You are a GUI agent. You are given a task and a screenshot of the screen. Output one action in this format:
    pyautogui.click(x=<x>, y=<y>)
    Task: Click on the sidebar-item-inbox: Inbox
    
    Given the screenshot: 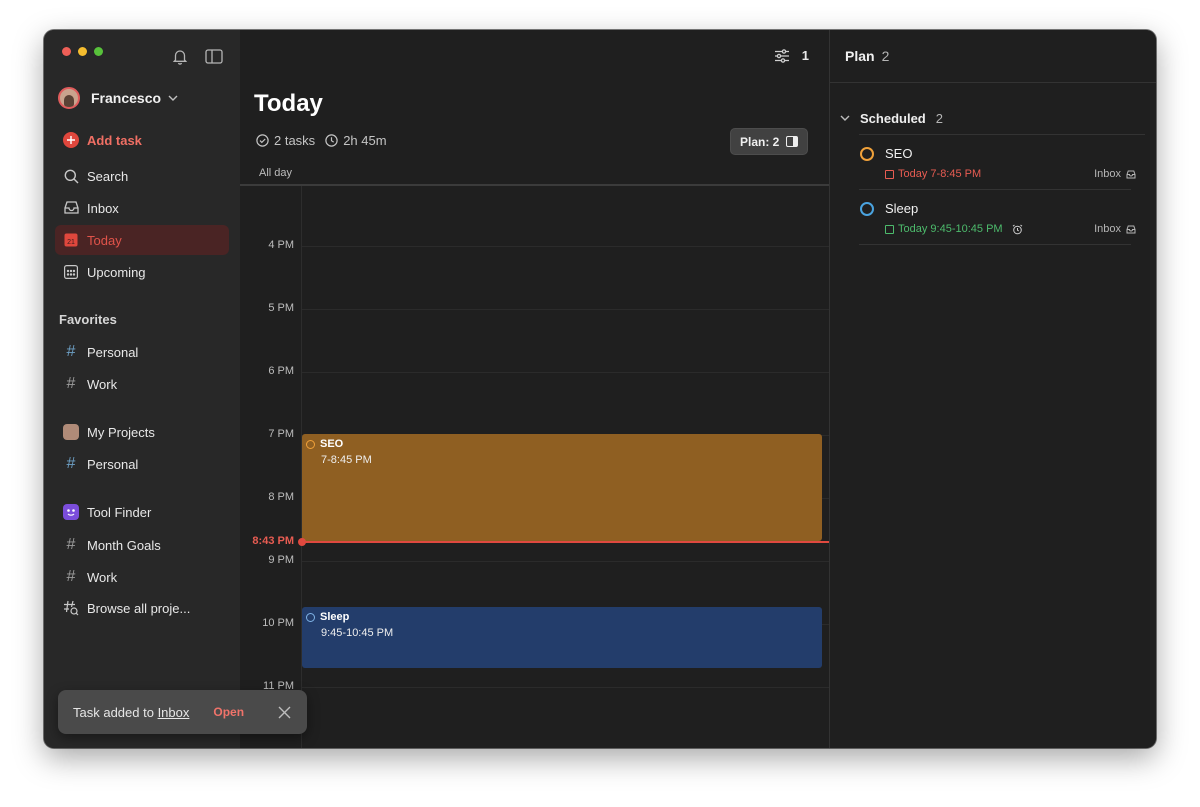 What is the action you would take?
    pyautogui.click(x=142, y=208)
    